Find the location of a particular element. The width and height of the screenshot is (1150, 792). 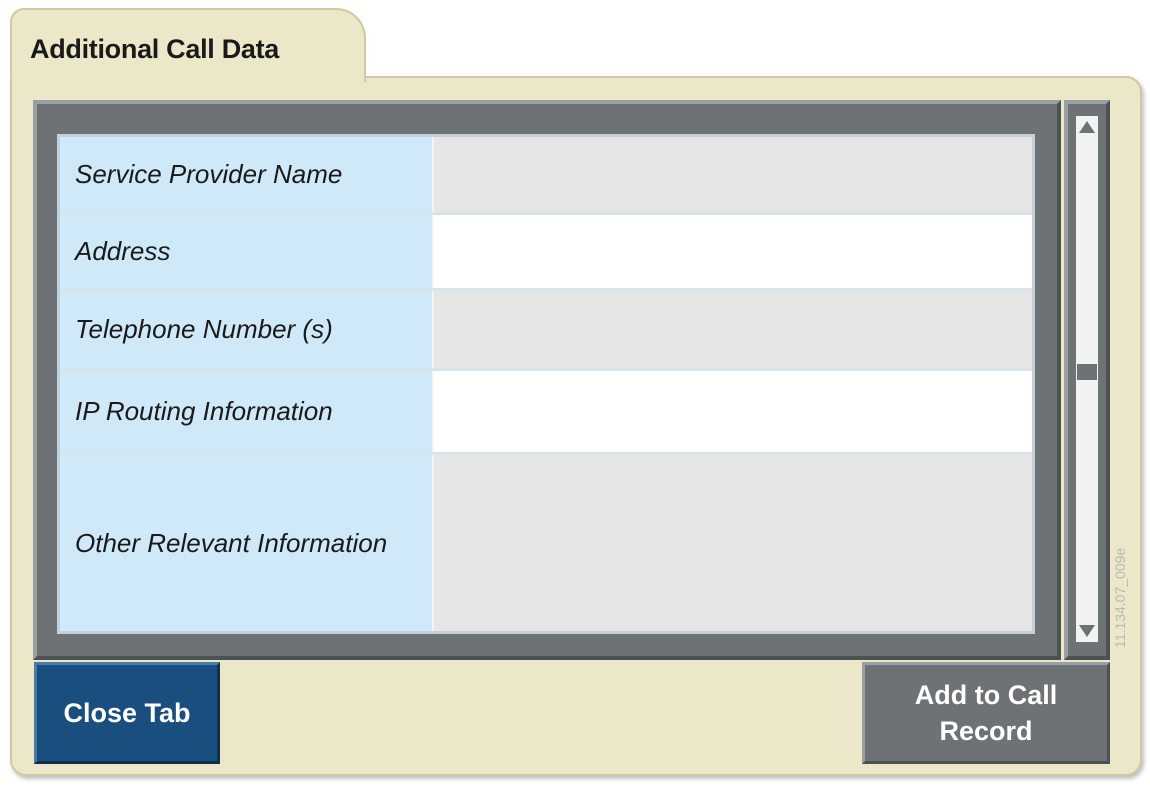

scrollbar-thumb is located at coordinates (1087, 372).